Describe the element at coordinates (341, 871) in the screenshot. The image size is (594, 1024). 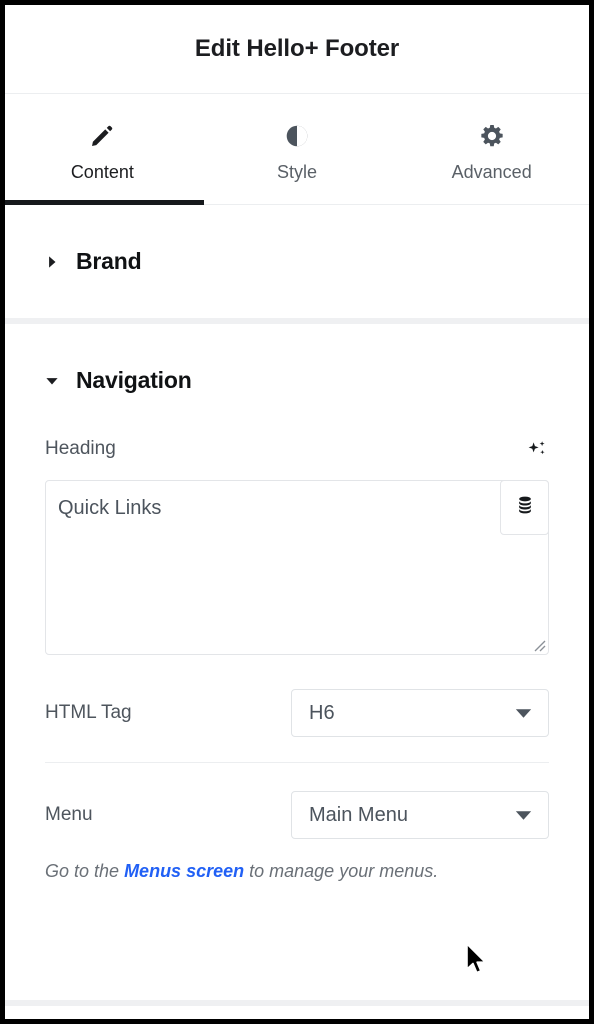
I see `help-suffix: to manage your menus.` at that location.